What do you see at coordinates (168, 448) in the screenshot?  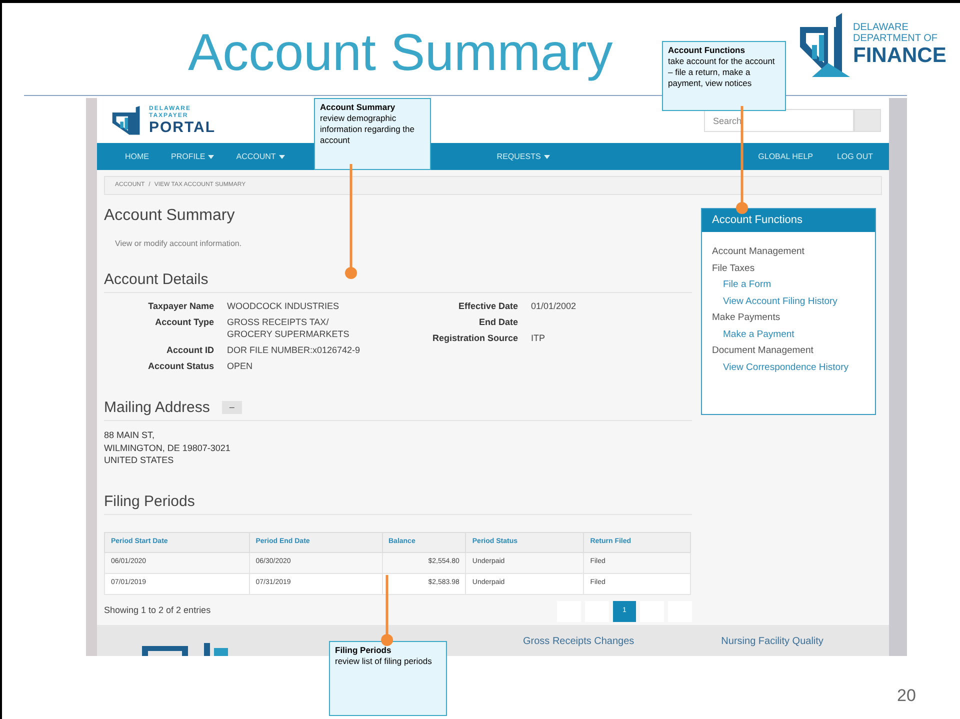 I see `address-line: WILMINGTON, DE 19807-3021` at bounding box center [168, 448].